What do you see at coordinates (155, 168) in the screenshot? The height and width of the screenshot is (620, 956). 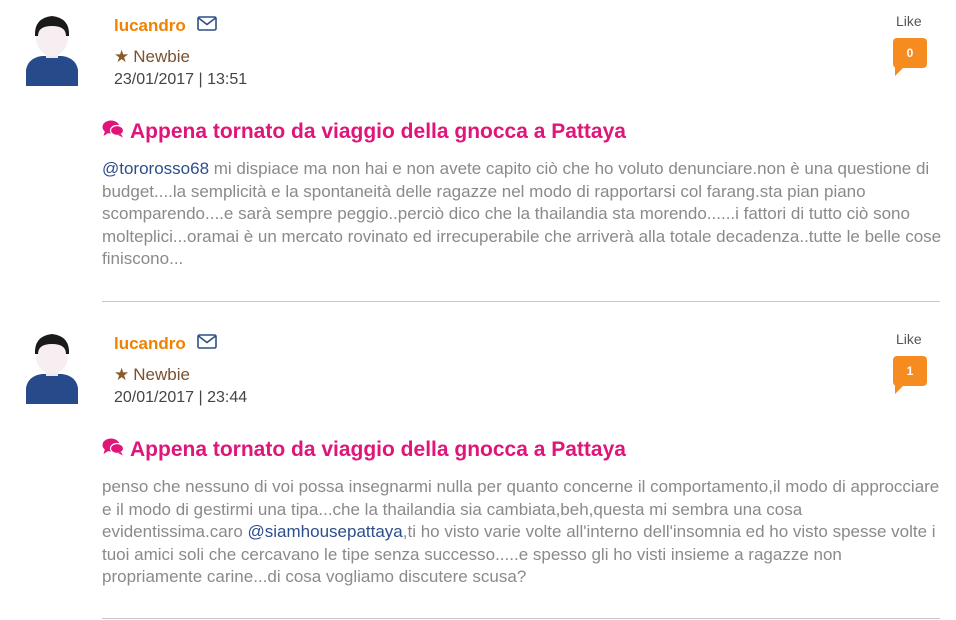 I see `mention-link: @tororosso68` at bounding box center [155, 168].